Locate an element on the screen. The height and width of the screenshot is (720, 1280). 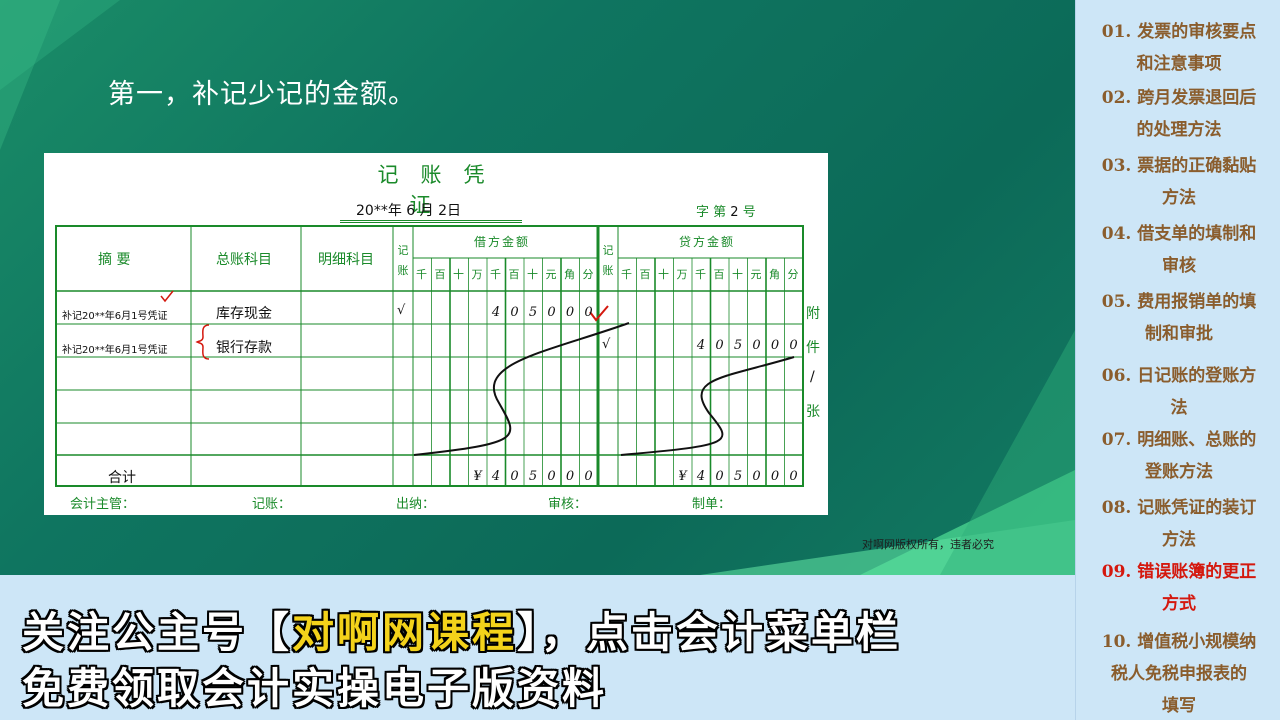
debit-unit-label: 元 is located at coordinates (551, 274).